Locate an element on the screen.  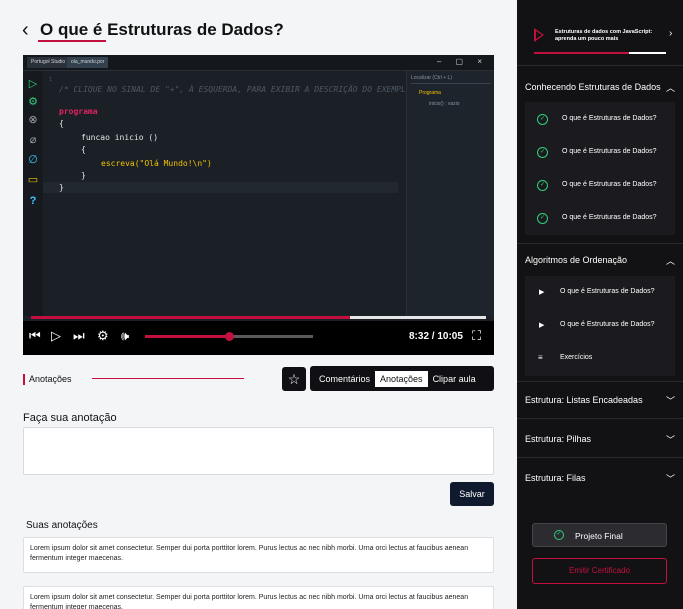
video-progress-fill is located at coordinates (190, 317).